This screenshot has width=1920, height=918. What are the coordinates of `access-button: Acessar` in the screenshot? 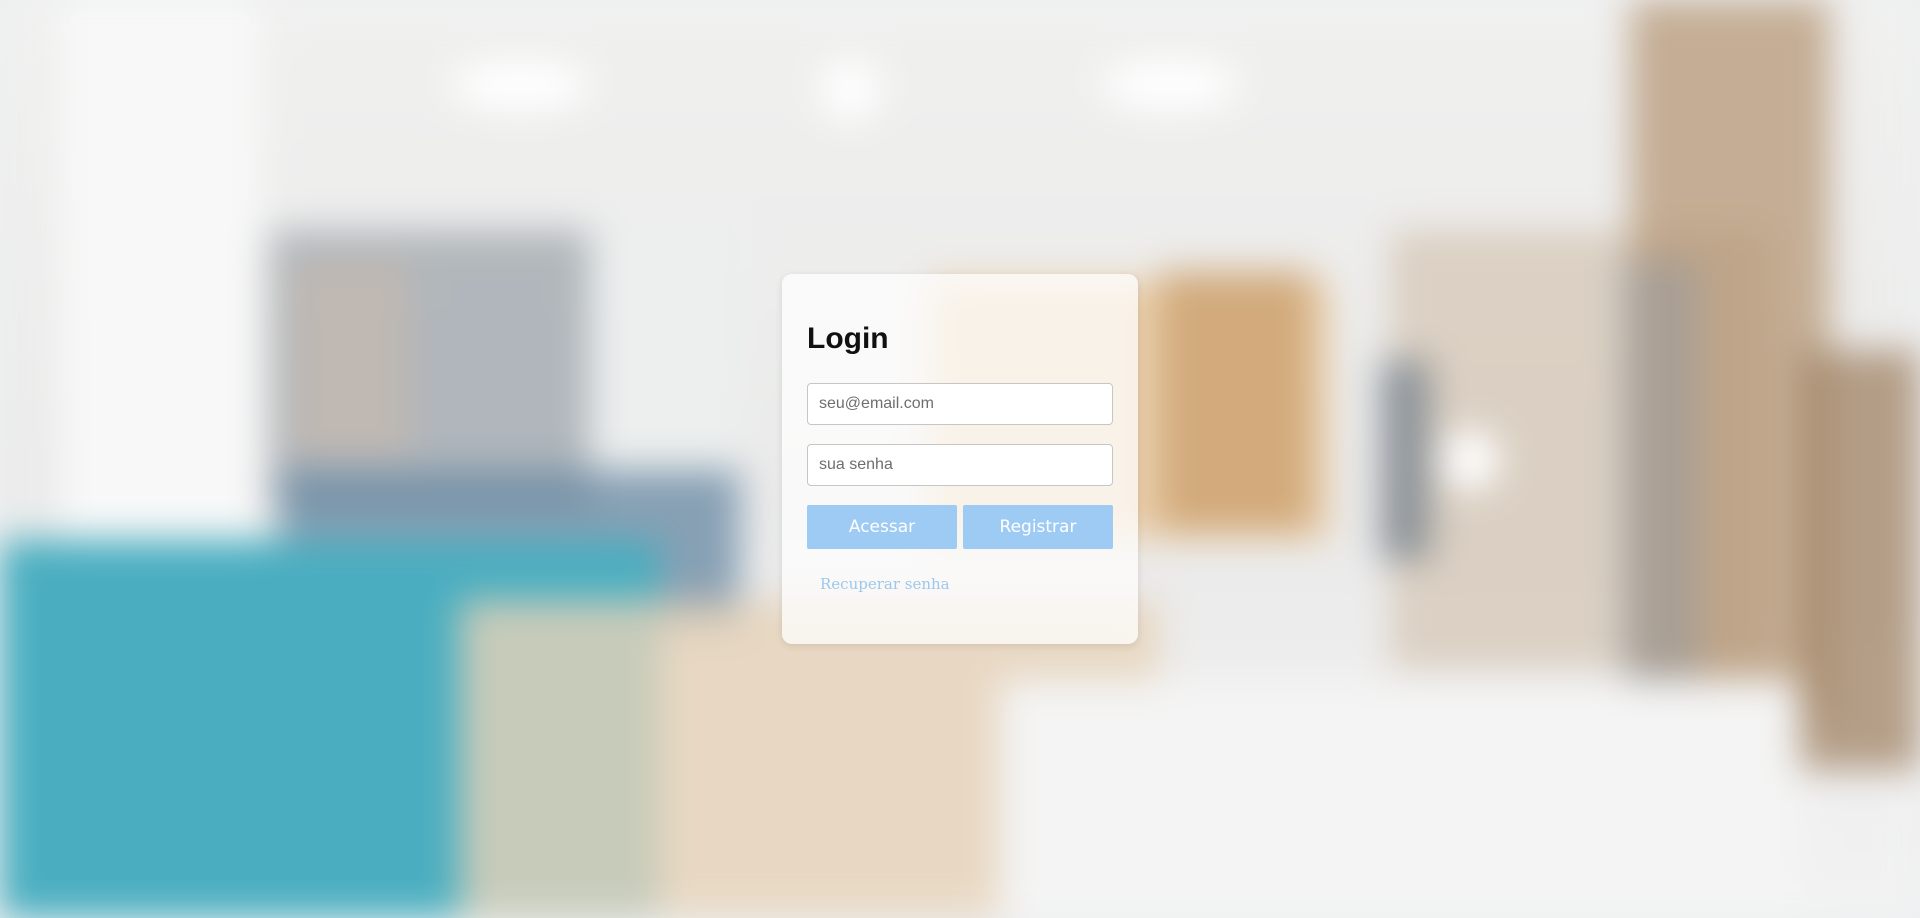 It's located at (882, 527).